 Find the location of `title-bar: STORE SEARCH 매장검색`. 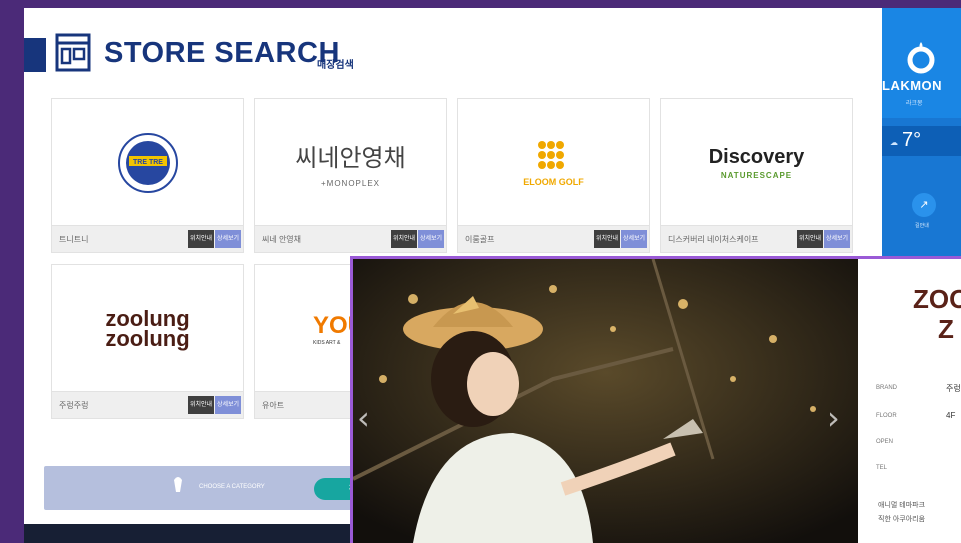

title-bar: STORE SEARCH 매장검색 is located at coordinates (453, 51).